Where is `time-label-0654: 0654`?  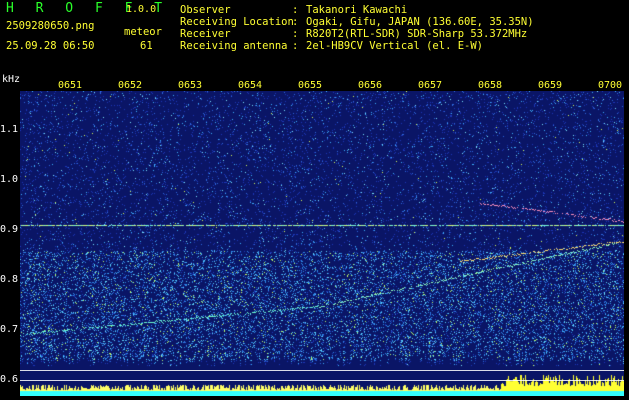
time-label-0654: 0654 is located at coordinates (250, 85).